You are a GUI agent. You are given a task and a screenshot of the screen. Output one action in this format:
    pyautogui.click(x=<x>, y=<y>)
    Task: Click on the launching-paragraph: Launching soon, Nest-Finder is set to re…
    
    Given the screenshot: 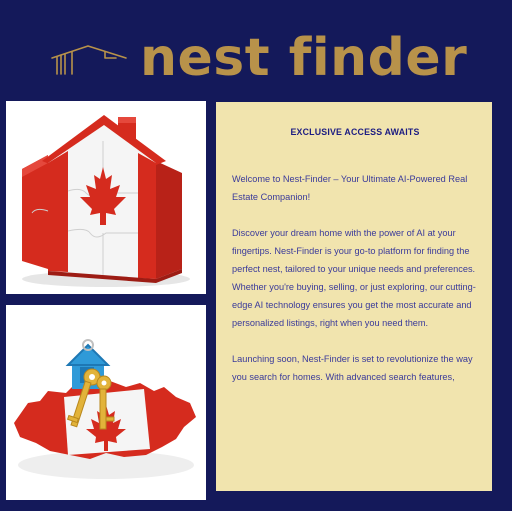 What is the action you would take?
    pyautogui.click(x=352, y=368)
    